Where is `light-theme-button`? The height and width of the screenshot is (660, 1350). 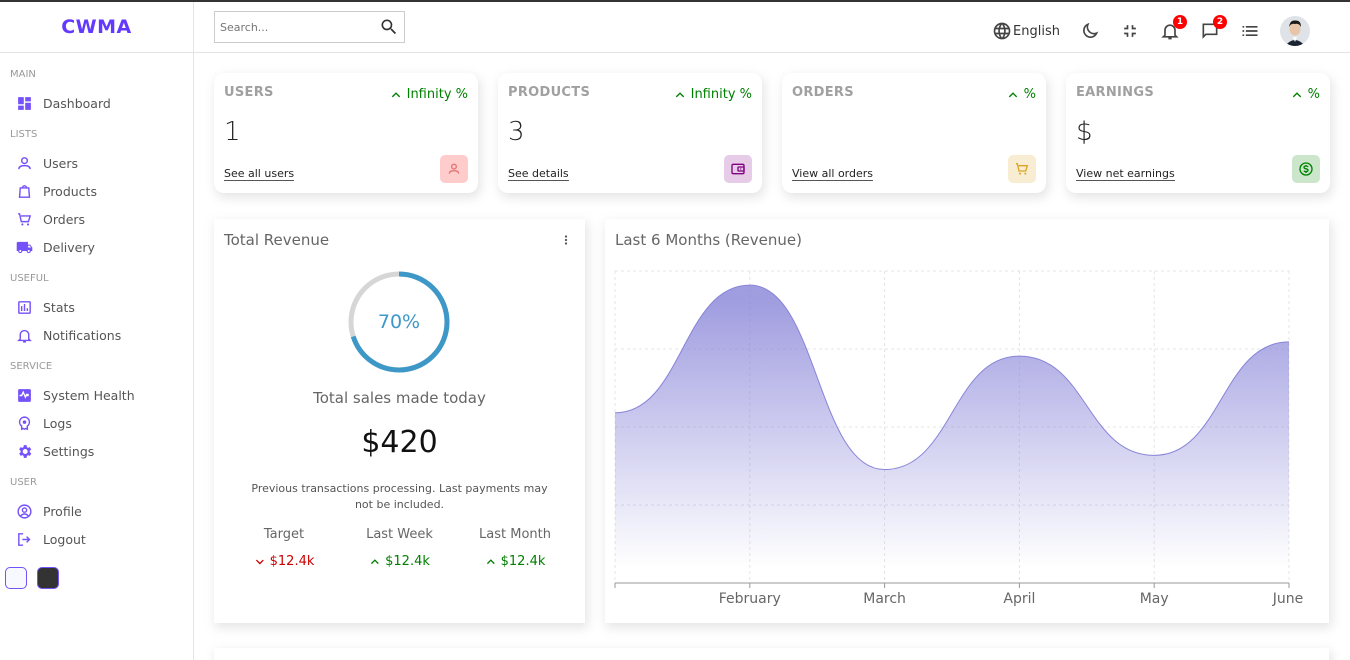 light-theme-button is located at coordinates (16, 578).